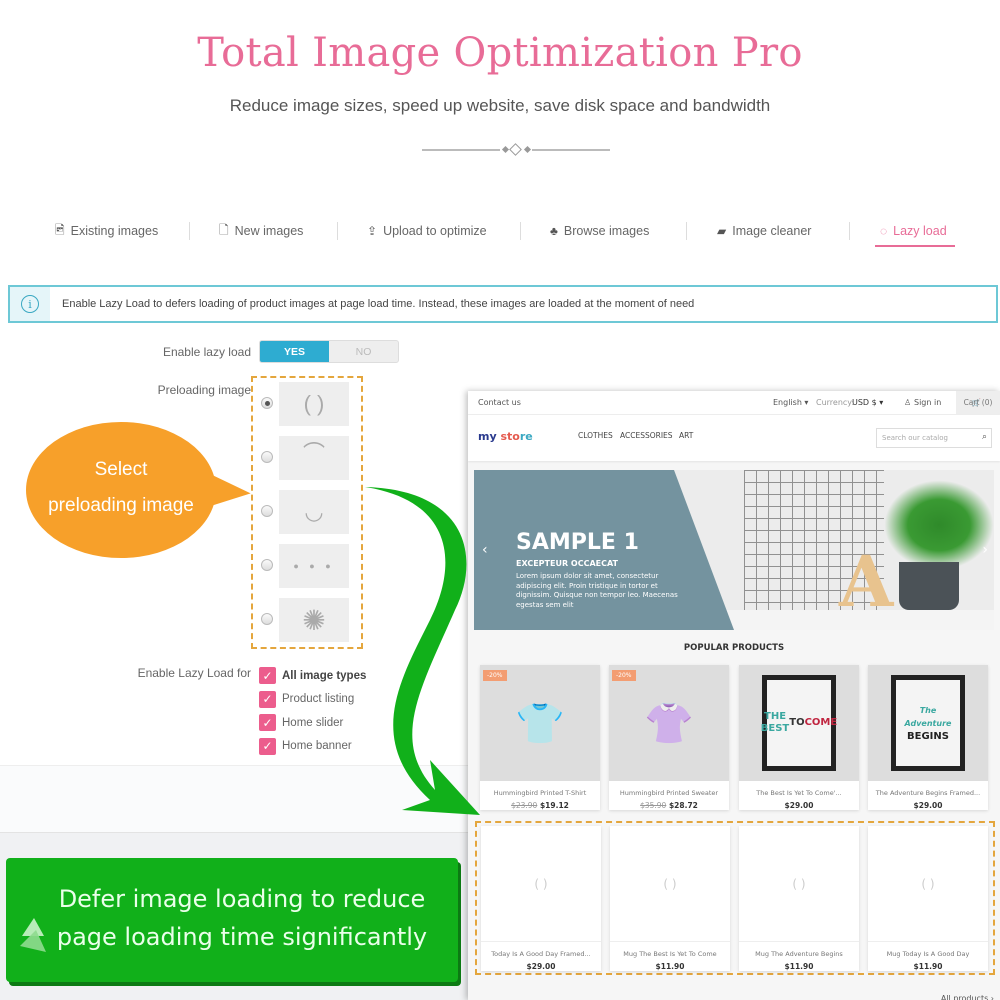 Image resolution: width=1000 pixels, height=1000 pixels. Describe the element at coordinates (114, 231) in the screenshot. I see `tab-label: Existing images` at that location.